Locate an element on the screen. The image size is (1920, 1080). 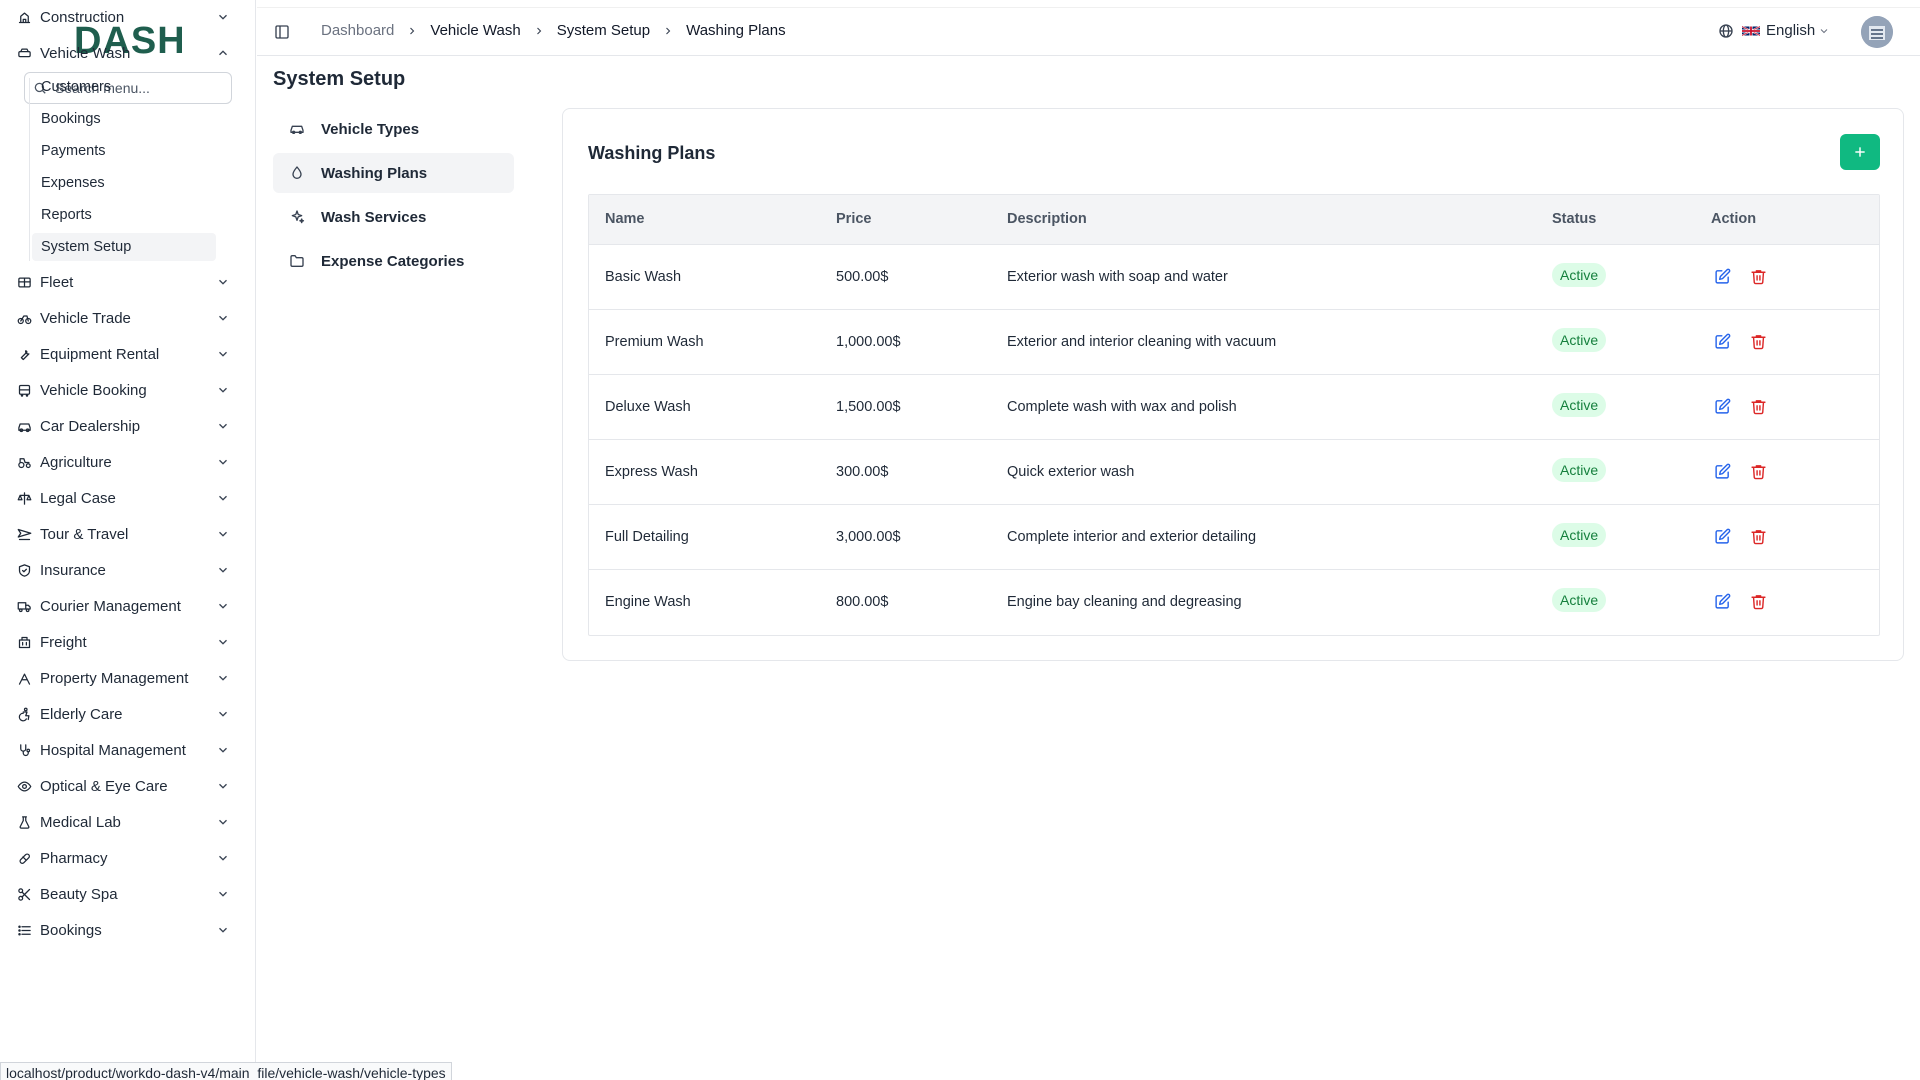
wrench-icon is located at coordinates (24, 354).